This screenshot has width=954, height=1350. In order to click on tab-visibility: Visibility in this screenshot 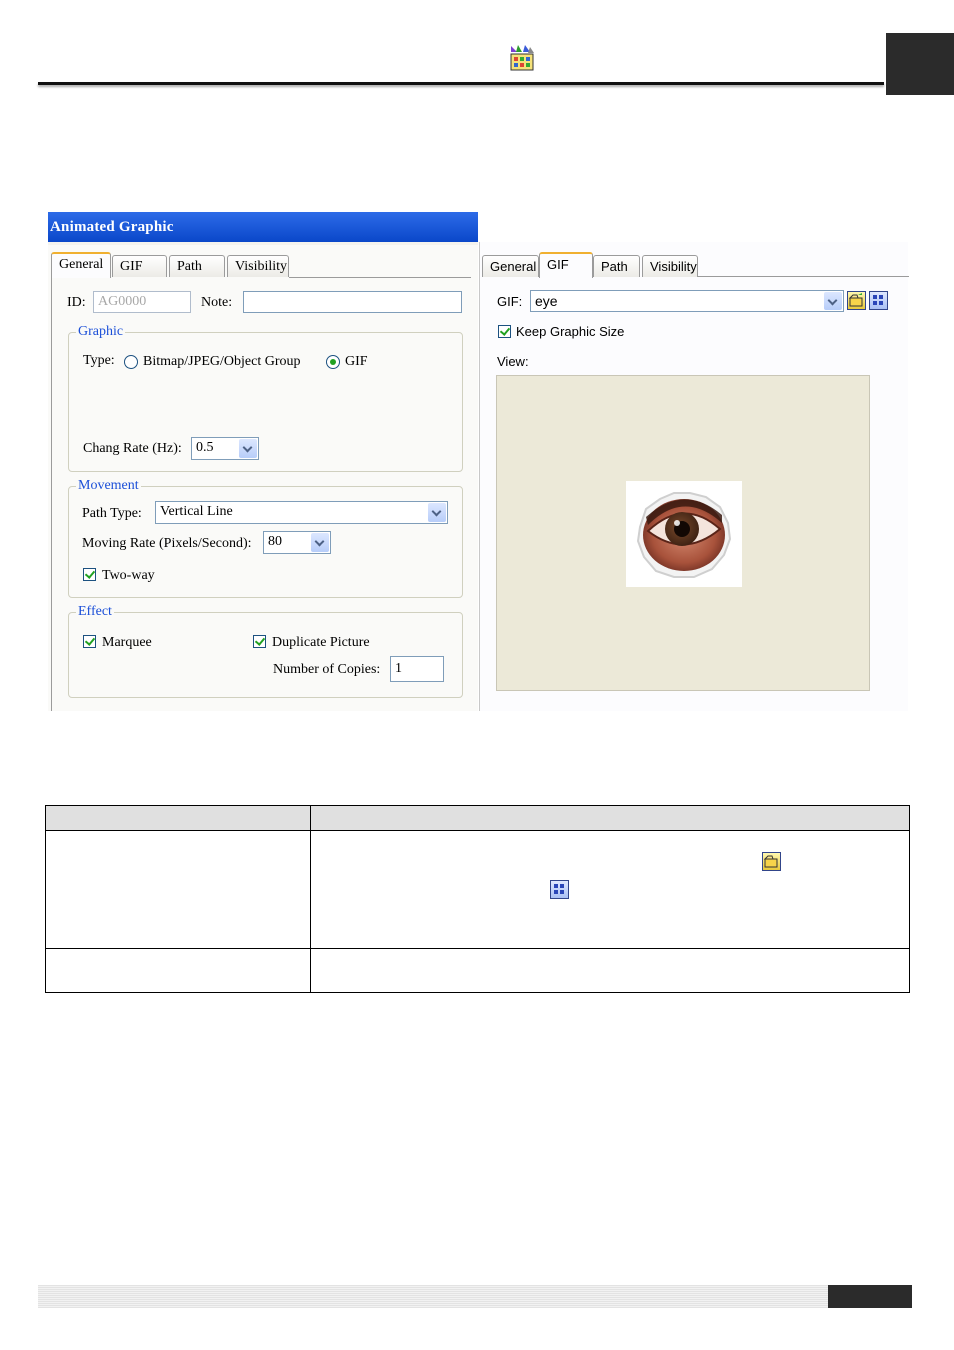, I will do `click(258, 266)`.